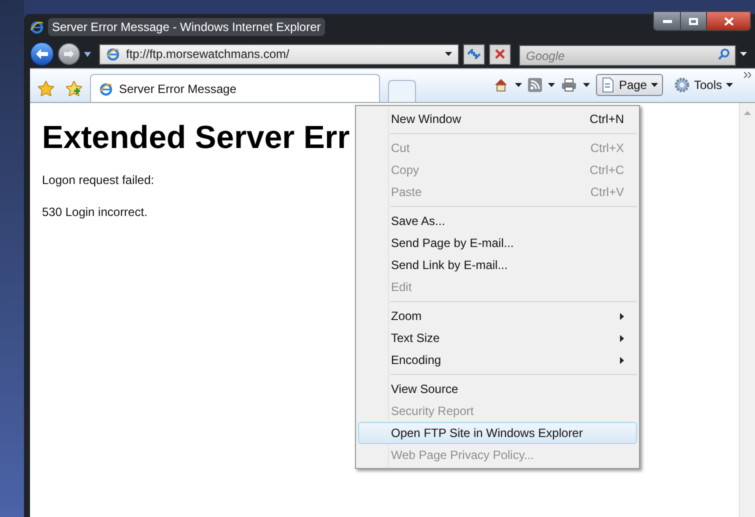 The height and width of the screenshot is (517, 755). I want to click on menu-item-label: Encoding, so click(416, 360).